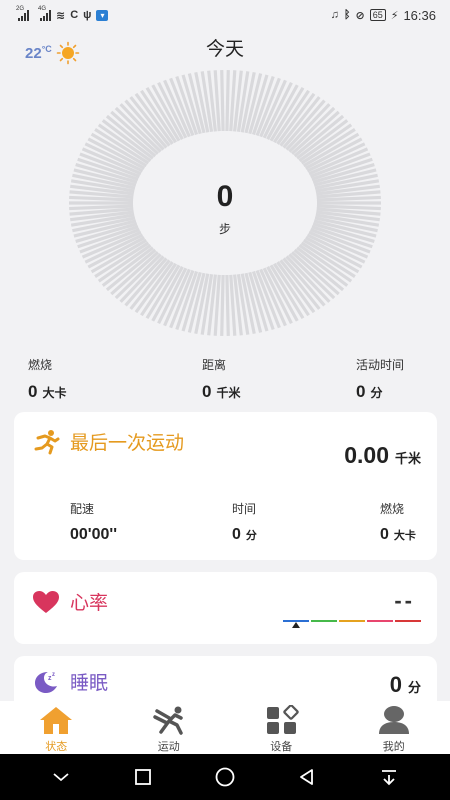 The image size is (450, 800). What do you see at coordinates (93, 522) in the screenshot?
I see `last-workout-pace: 配速 00'00''` at bounding box center [93, 522].